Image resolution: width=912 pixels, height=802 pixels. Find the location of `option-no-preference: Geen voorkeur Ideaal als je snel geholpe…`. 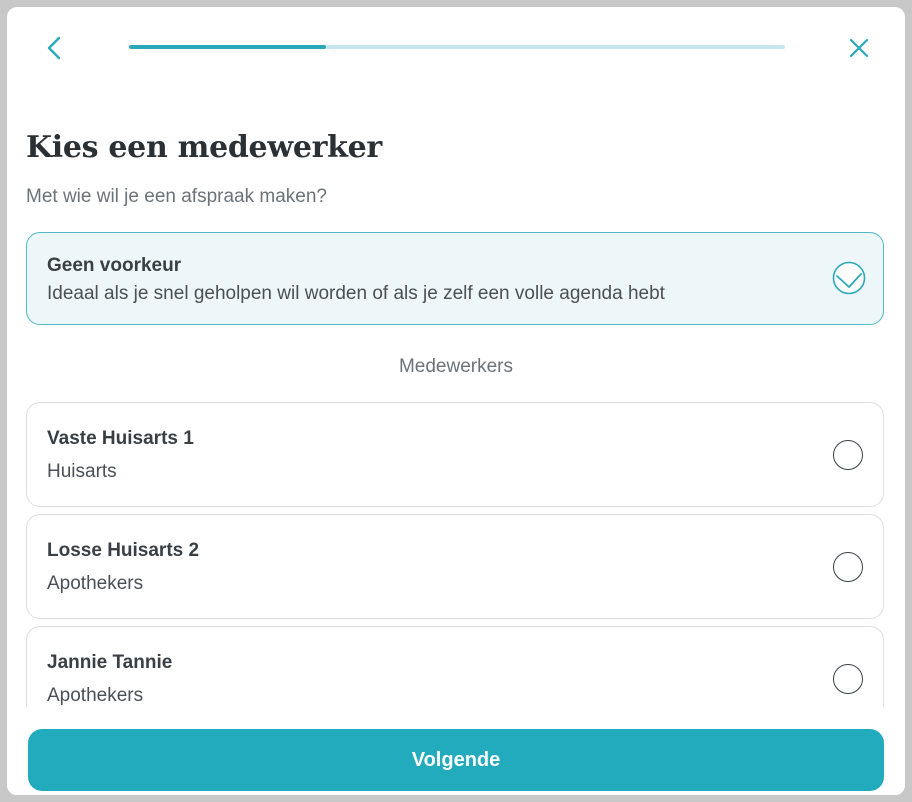

option-no-preference: Geen voorkeur Ideaal als je snel geholpe… is located at coordinates (455, 278).